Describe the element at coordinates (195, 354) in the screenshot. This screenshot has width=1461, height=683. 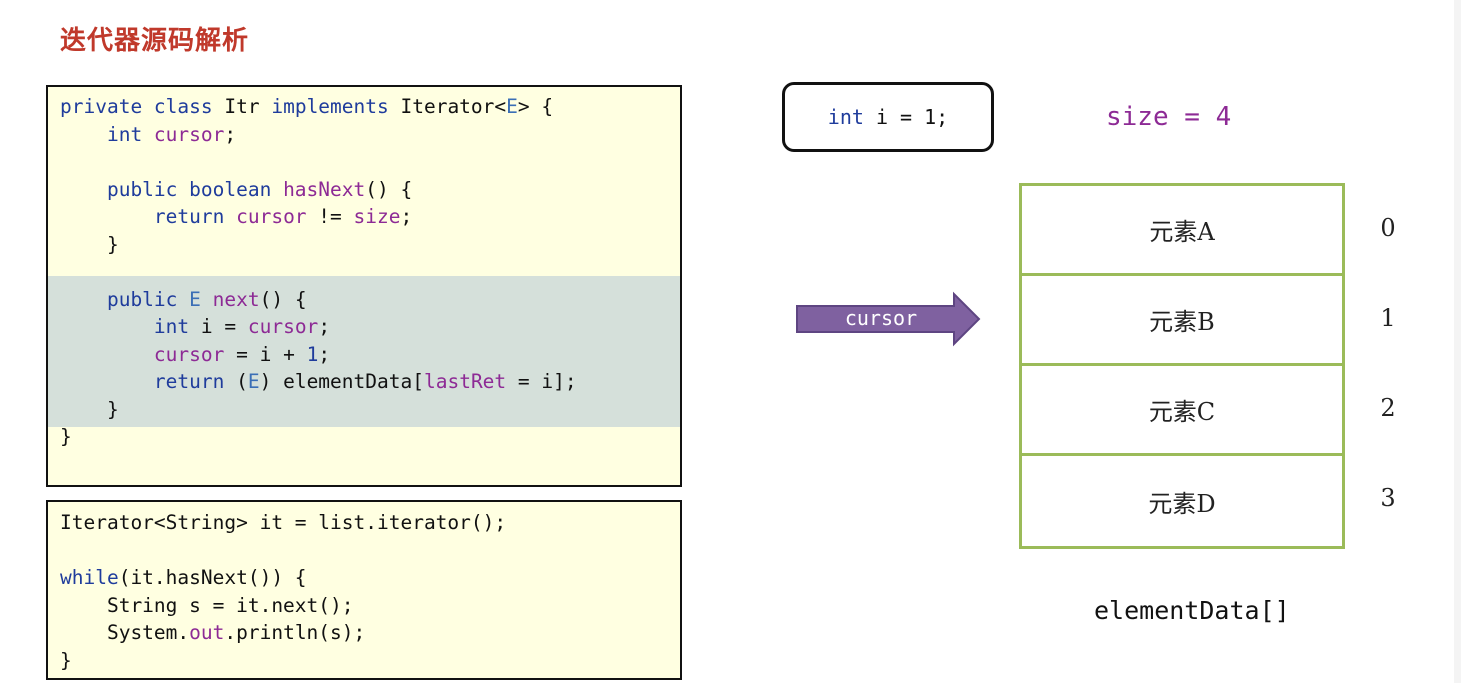
I see `class-code-line: cursor = i + 1;` at that location.